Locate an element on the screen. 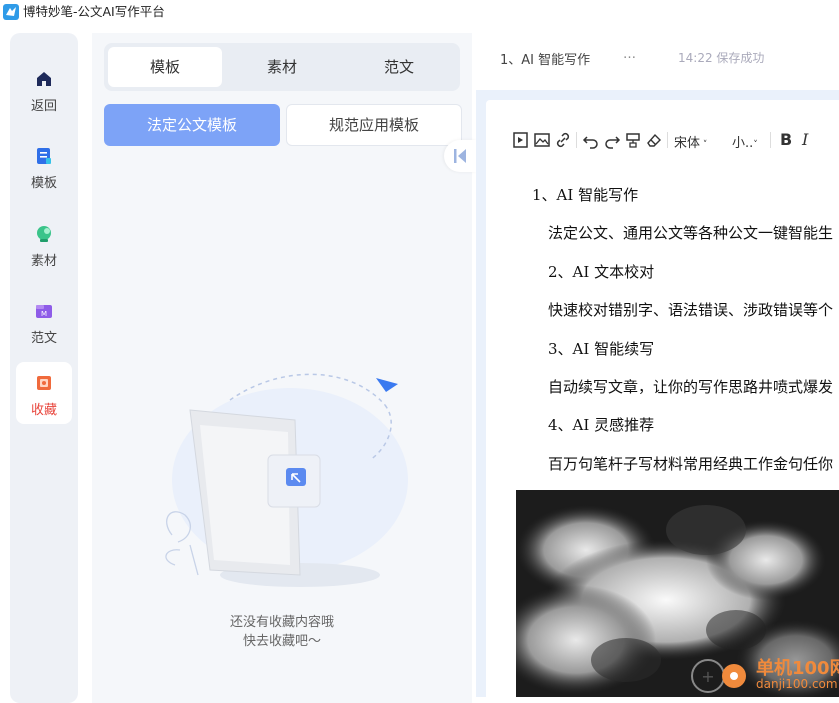  template-icon is located at coordinates (44, 156).